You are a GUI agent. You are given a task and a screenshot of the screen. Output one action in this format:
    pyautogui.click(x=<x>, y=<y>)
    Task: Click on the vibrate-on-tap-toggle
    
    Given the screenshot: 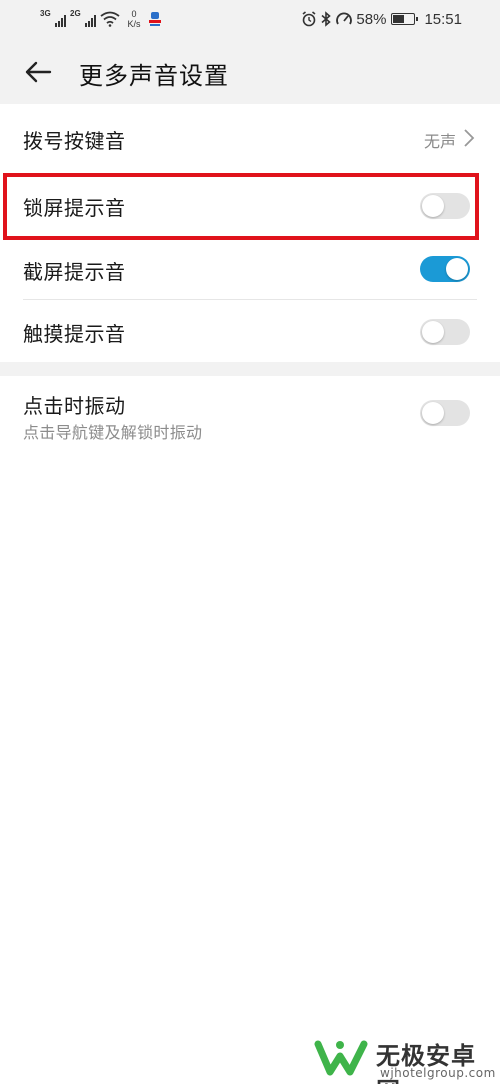 What is the action you would take?
    pyautogui.click(x=445, y=413)
    